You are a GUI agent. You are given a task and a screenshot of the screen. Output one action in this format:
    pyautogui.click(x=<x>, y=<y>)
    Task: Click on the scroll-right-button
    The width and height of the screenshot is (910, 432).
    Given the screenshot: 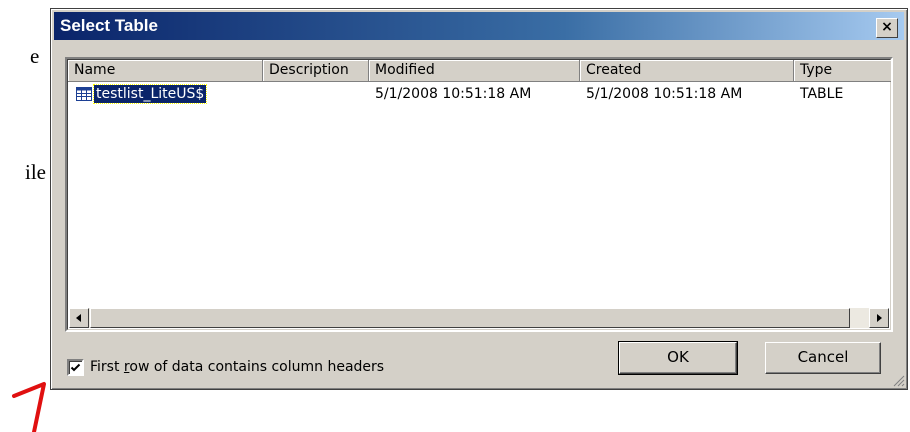 What is the action you would take?
    pyautogui.click(x=879, y=318)
    